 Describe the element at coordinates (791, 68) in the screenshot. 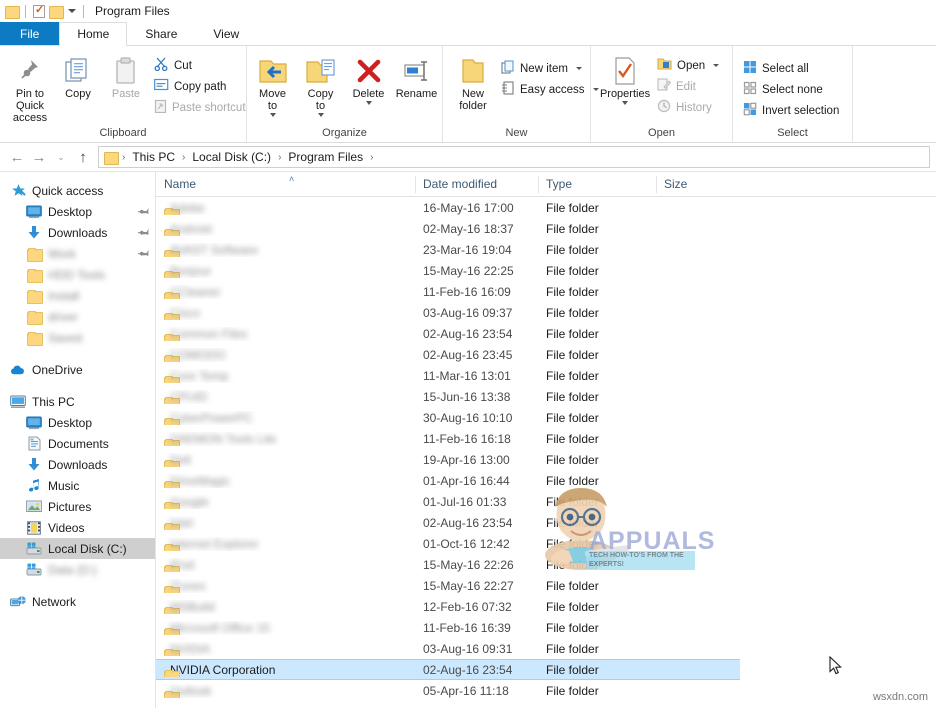

I see `select-all-button: Select all` at that location.